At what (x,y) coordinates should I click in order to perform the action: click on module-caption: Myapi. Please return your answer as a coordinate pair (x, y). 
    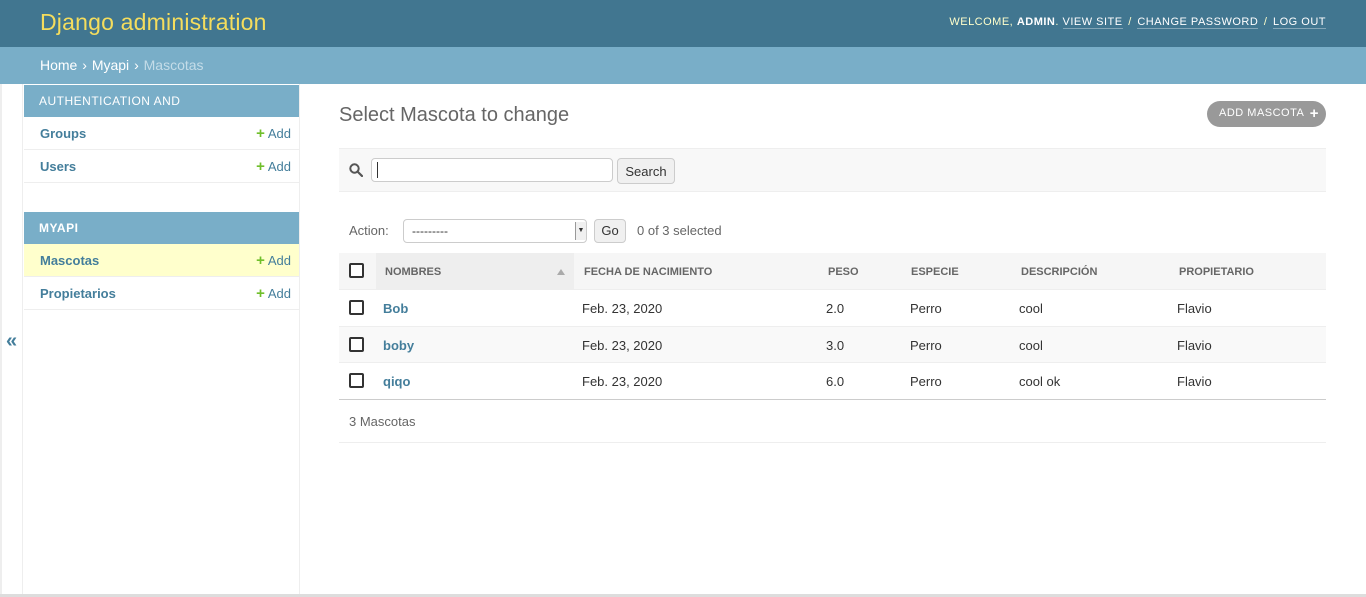
    Looking at the image, I should click on (161, 228).